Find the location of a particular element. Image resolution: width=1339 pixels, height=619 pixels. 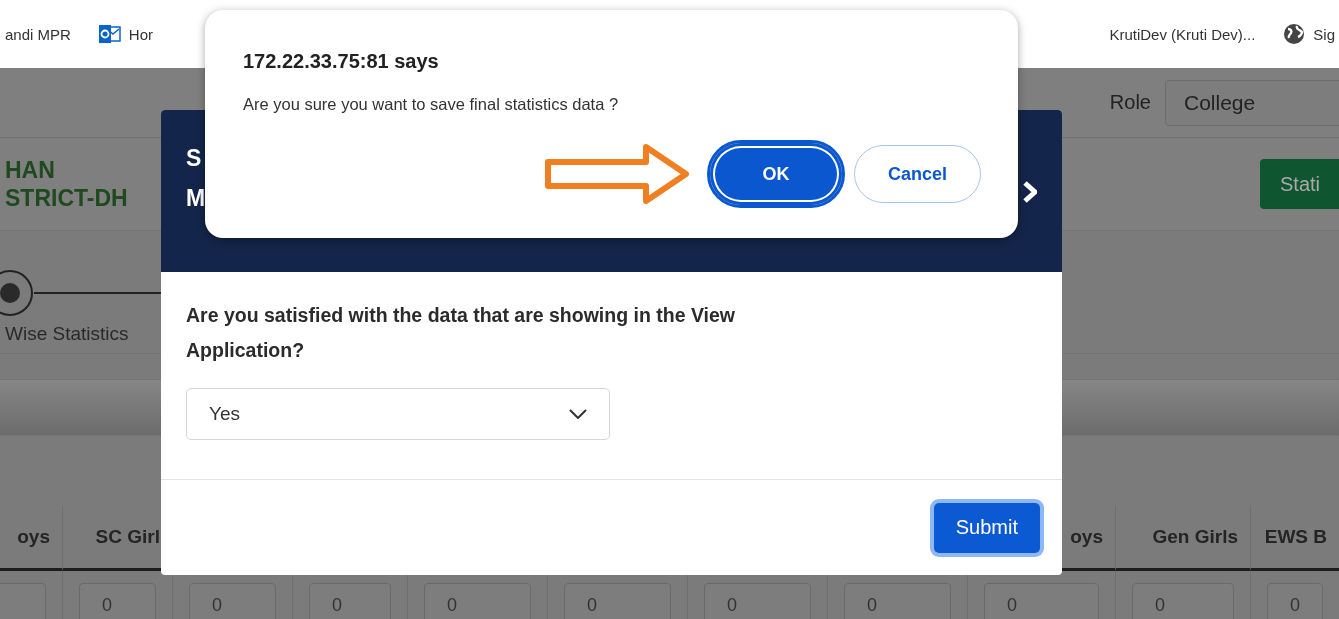

page-title: HAN is located at coordinates (30, 170).